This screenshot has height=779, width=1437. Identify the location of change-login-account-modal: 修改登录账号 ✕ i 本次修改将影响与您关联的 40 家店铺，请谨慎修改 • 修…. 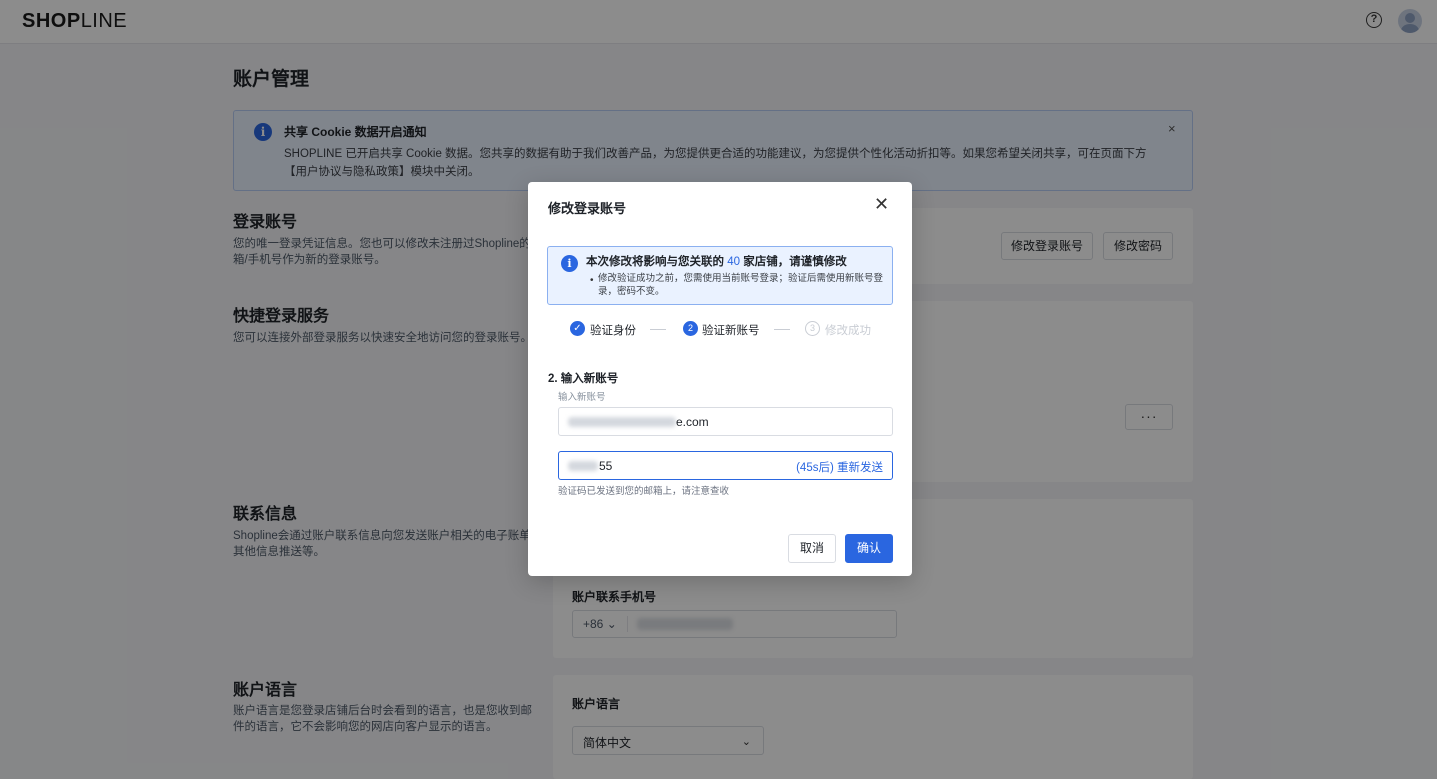
(720, 379).